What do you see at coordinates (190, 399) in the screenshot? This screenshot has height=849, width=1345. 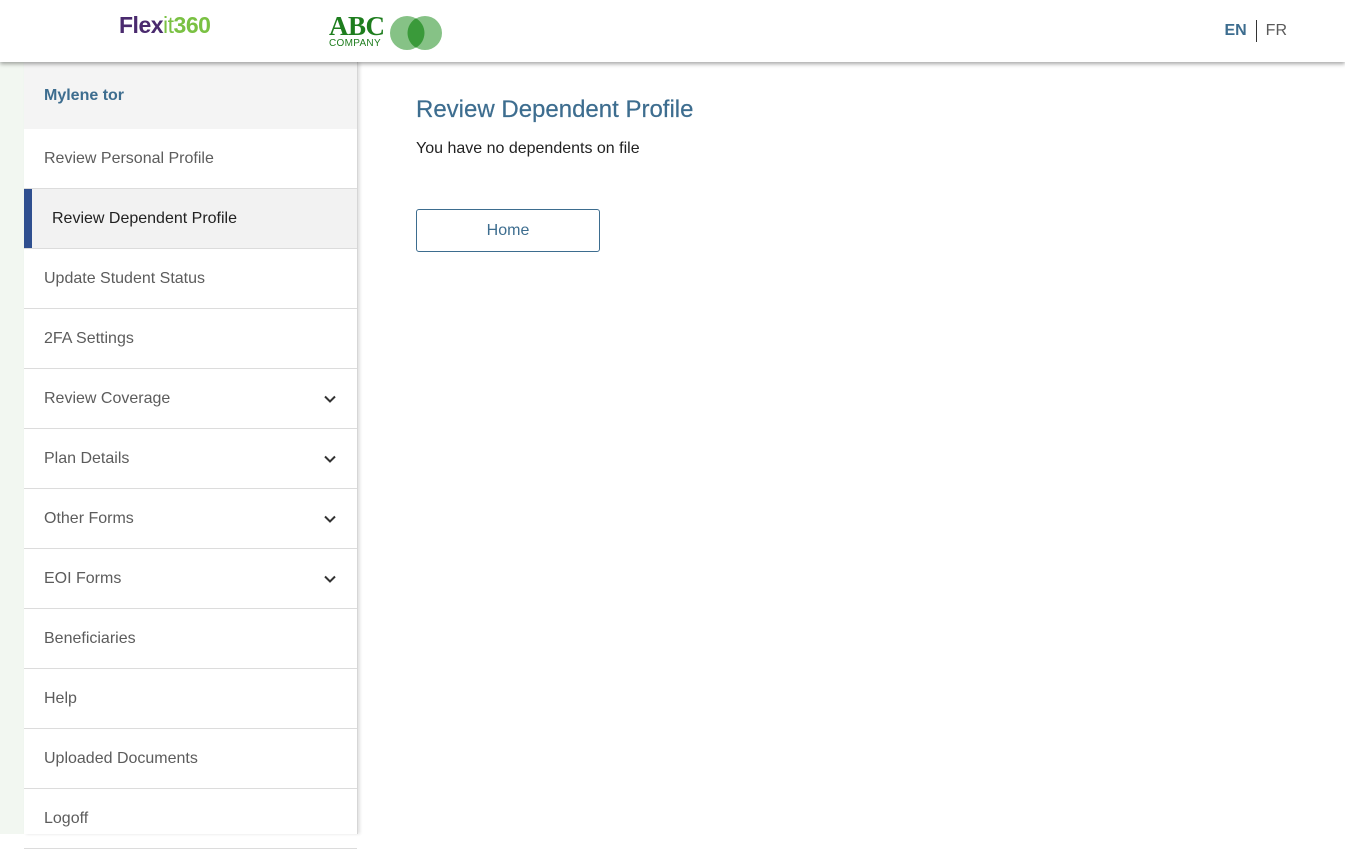 I see `sidebar-item-review-coverage: Review Coverage` at bounding box center [190, 399].